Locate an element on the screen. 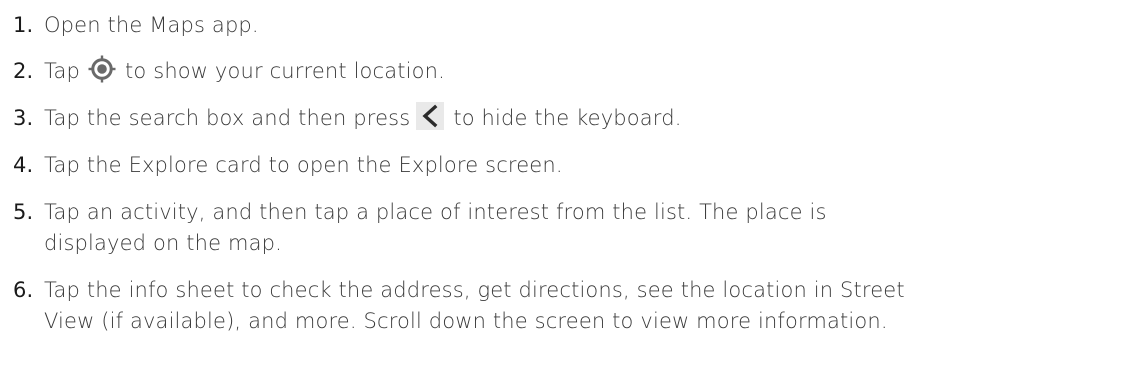 This screenshot has width=1126, height=377. step-number: 2. is located at coordinates (23, 71).